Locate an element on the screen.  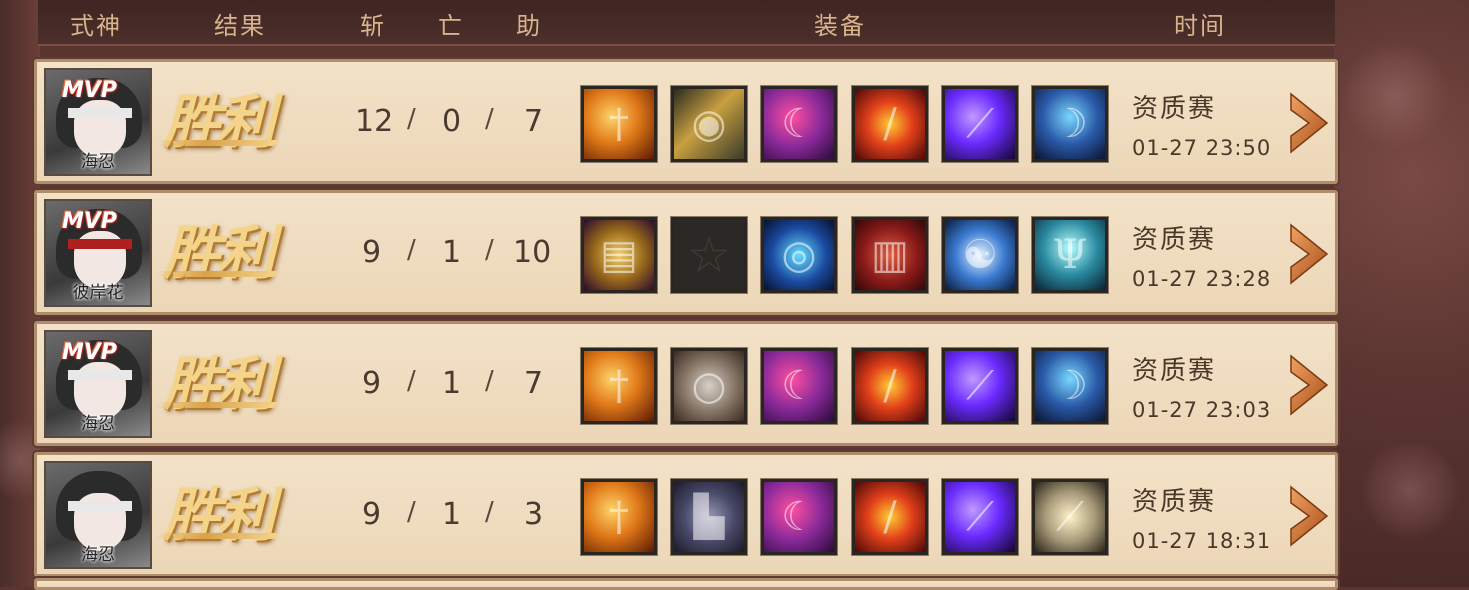
ninja-boots-icon: ▙ is located at coordinates (709, 517).